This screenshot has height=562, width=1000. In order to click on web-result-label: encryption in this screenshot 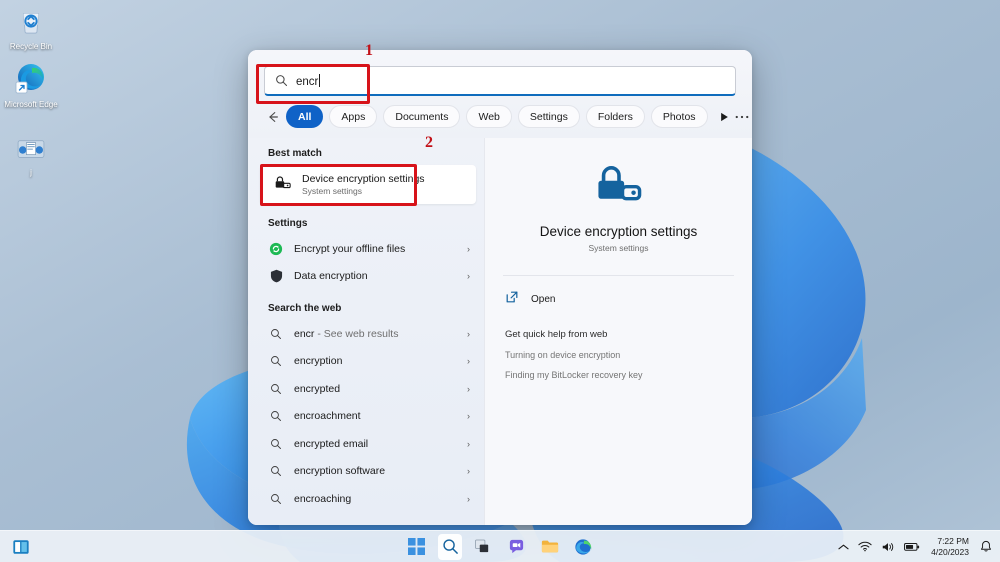, I will do `click(318, 361)`.